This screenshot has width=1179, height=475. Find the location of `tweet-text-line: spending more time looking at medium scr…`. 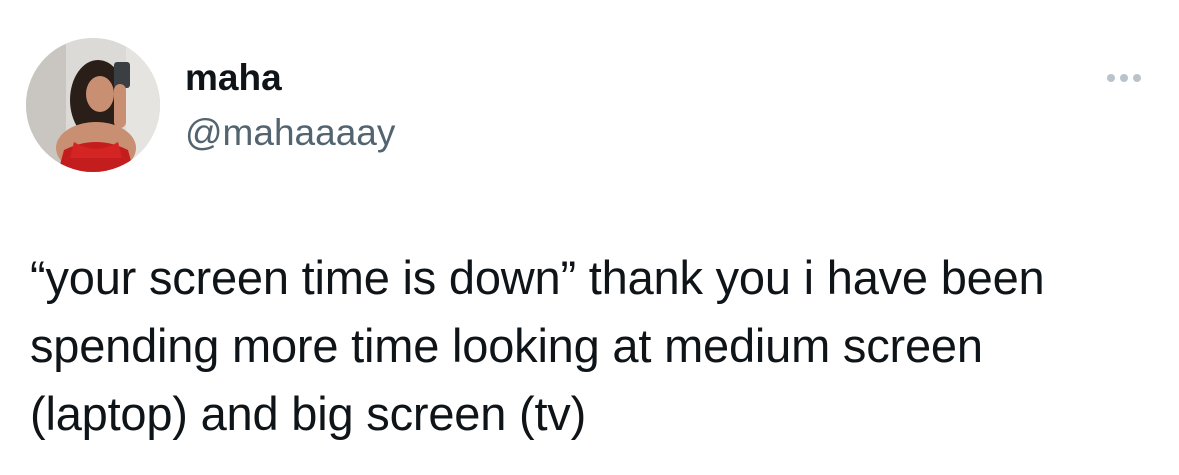

tweet-text-line: spending more time looking at medium scr… is located at coordinates (506, 345).